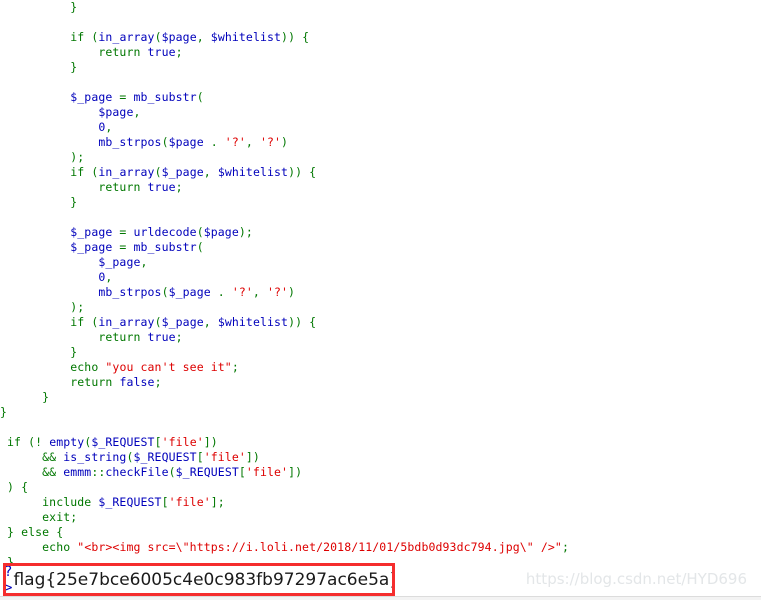  What do you see at coordinates (8, 579) in the screenshot?
I see `php-close-tag: ?>` at bounding box center [8, 579].